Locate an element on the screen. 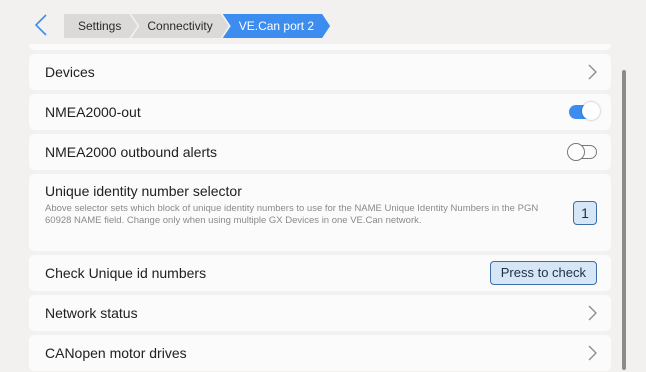  row-label: Devices is located at coordinates (70, 72).